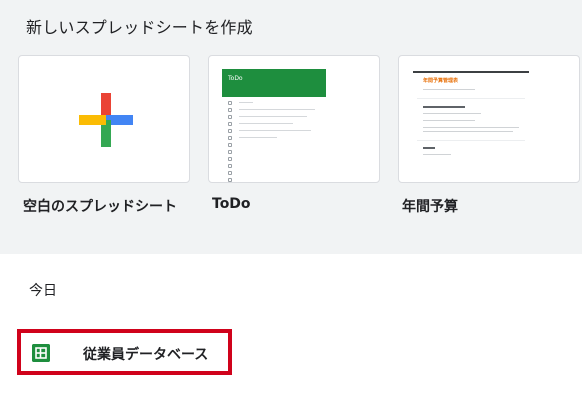  I want to click on todo-thumbnail-header: ToDo, so click(274, 83).